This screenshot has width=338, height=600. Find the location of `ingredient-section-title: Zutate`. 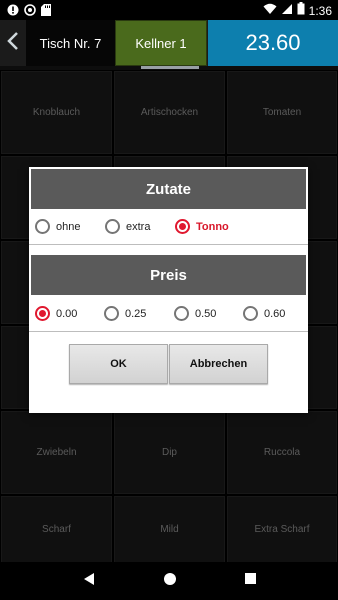

ingredient-section-title: Zutate is located at coordinates (168, 189).